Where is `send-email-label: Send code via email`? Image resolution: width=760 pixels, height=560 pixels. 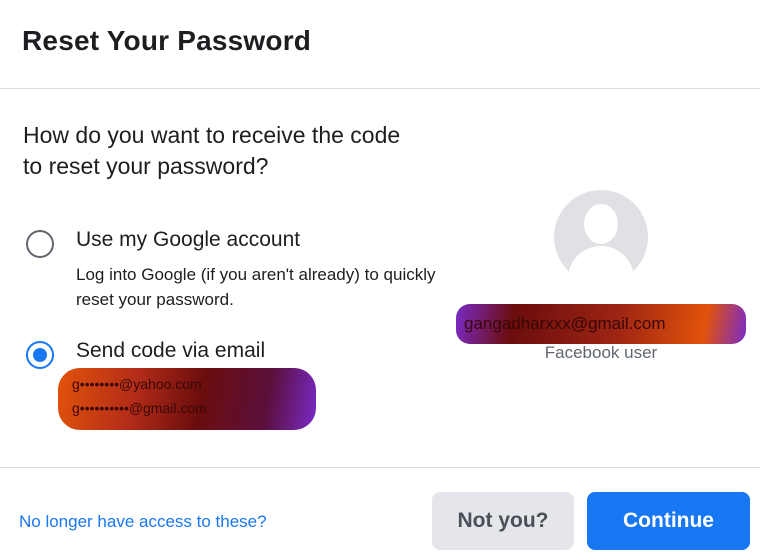 send-email-label: Send code via email is located at coordinates (170, 351).